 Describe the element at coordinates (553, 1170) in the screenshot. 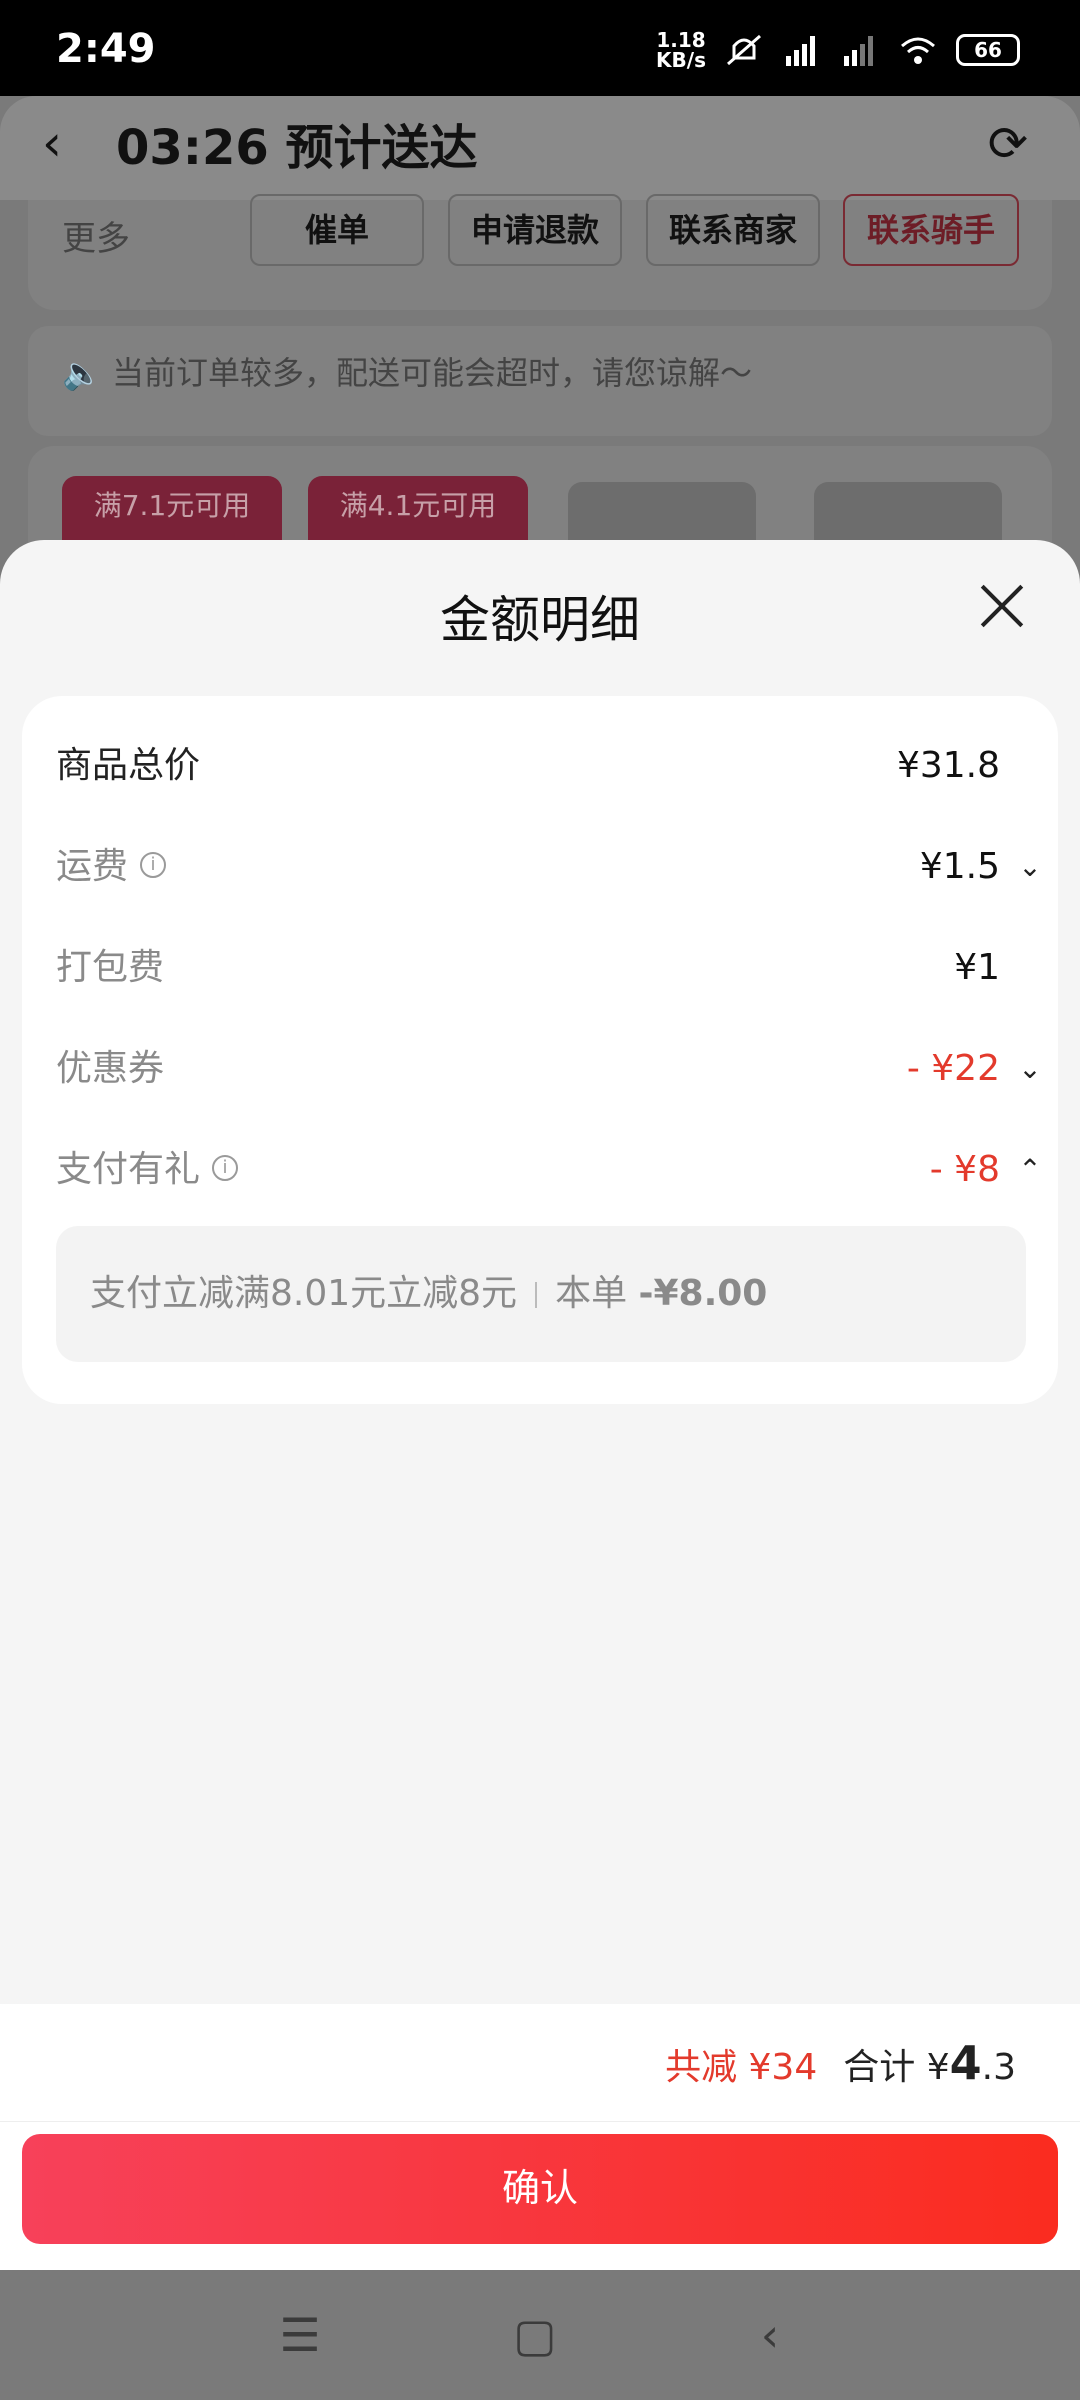

I see `row-payment-gift: 支付有礼 i - ¥8 ⌃` at that location.